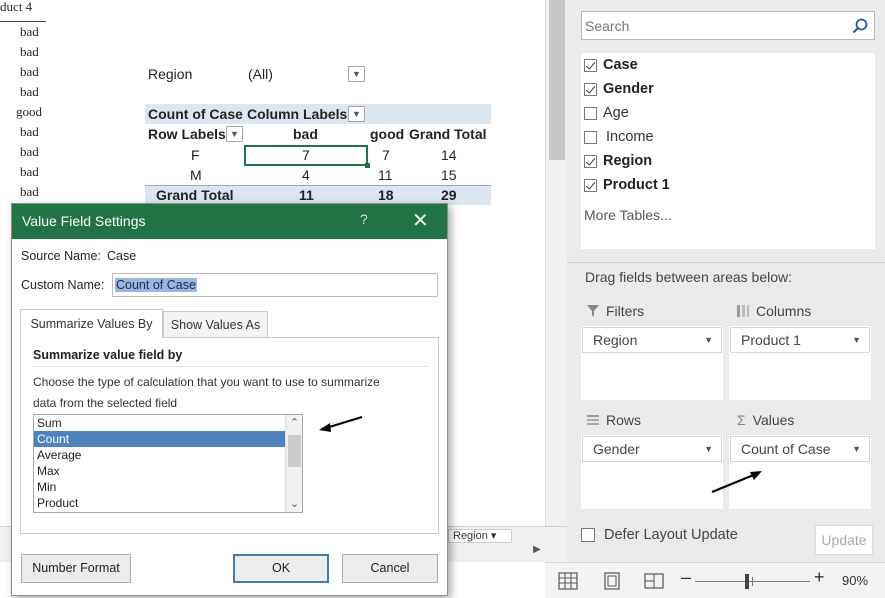 This screenshot has height=598, width=885. Describe the element at coordinates (652, 363) in the screenshot. I see `filters-area: Region ▼` at that location.